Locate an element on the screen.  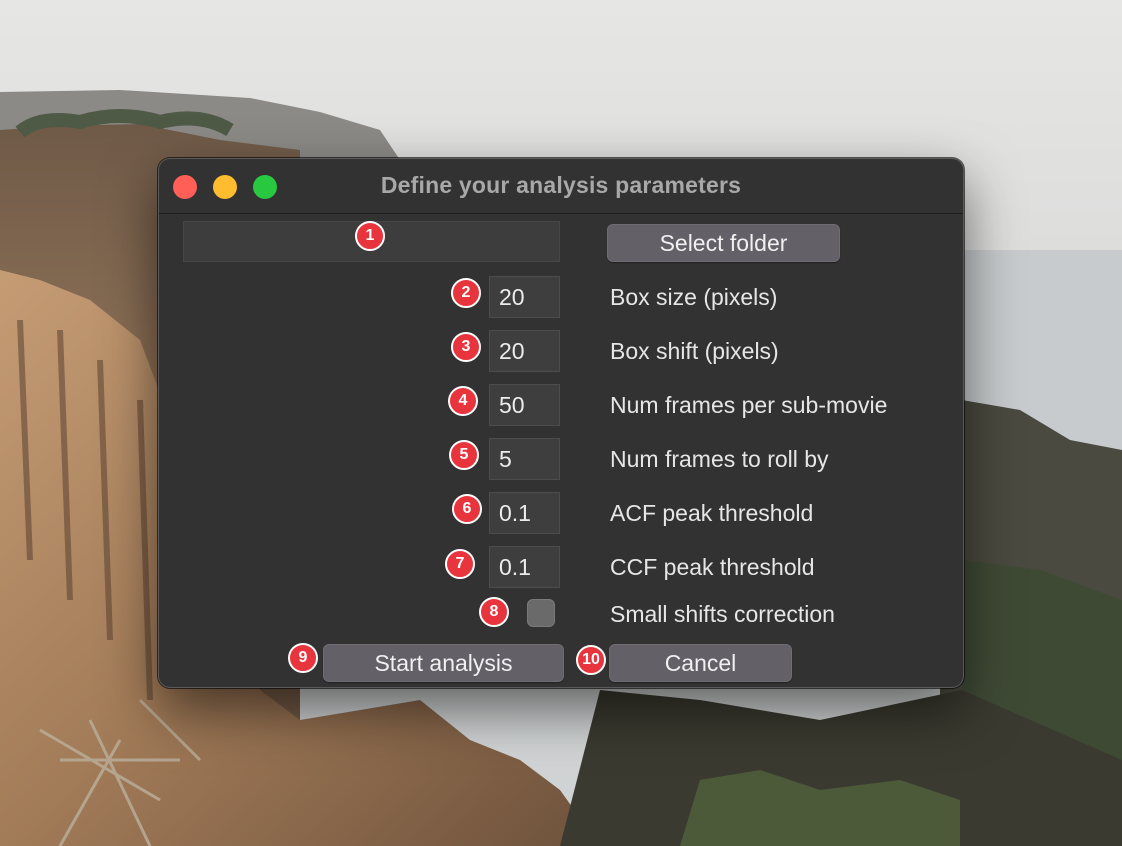
select-folder-button: Select folder is located at coordinates (723, 243).